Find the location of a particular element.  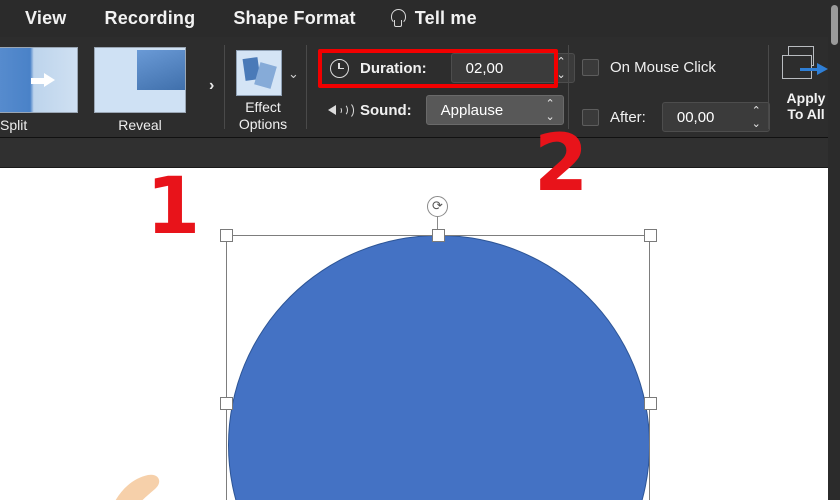

on-mouse-click-row: On Mouse Click is located at coordinates (649, 67).